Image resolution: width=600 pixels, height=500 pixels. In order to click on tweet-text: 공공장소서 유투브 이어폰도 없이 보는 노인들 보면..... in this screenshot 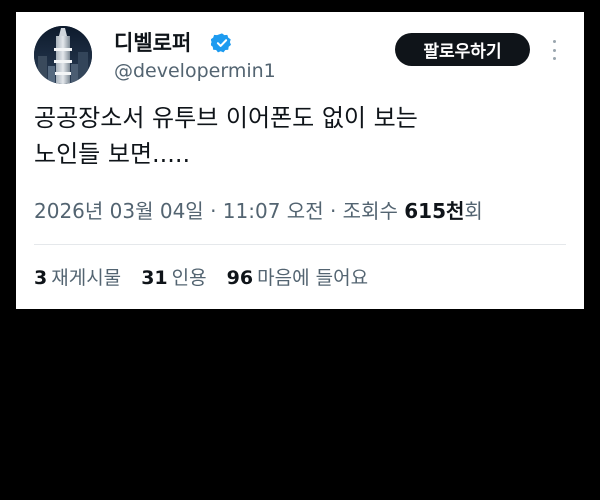, I will do `click(299, 136)`.